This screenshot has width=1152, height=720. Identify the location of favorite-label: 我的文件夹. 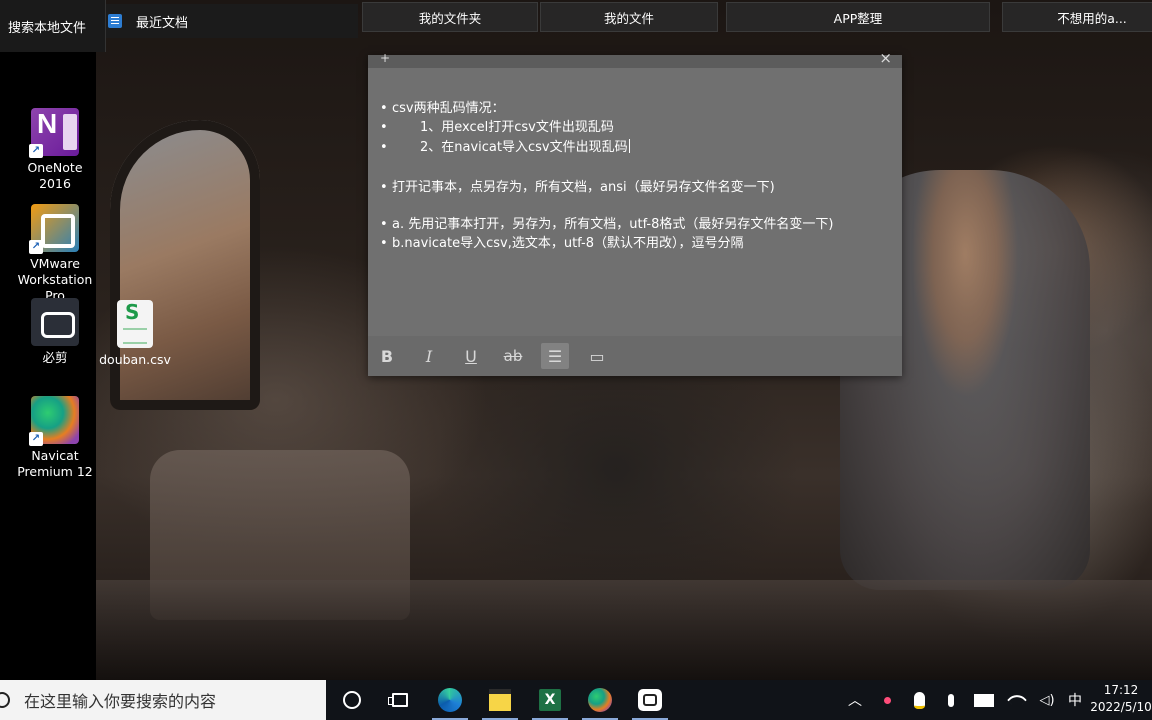
(450, 18).